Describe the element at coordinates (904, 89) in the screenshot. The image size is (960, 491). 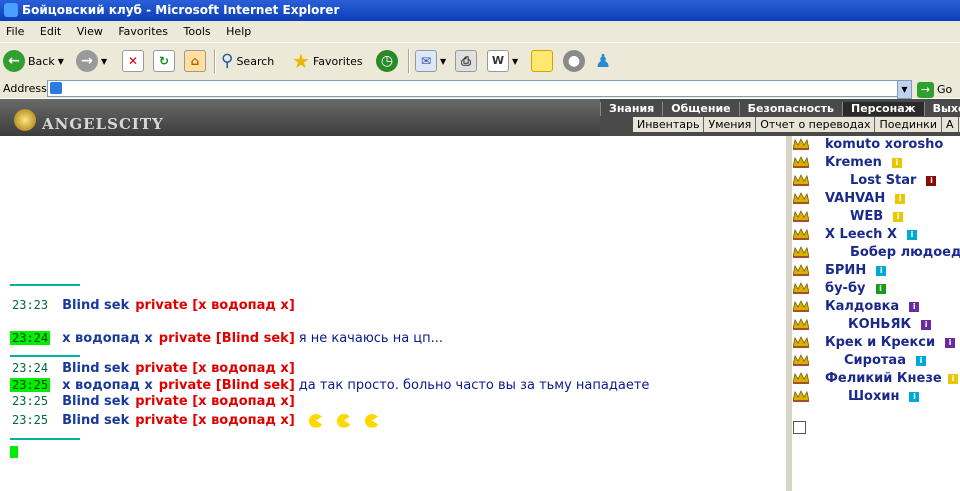
I see `address-dropdown: ▼` at that location.